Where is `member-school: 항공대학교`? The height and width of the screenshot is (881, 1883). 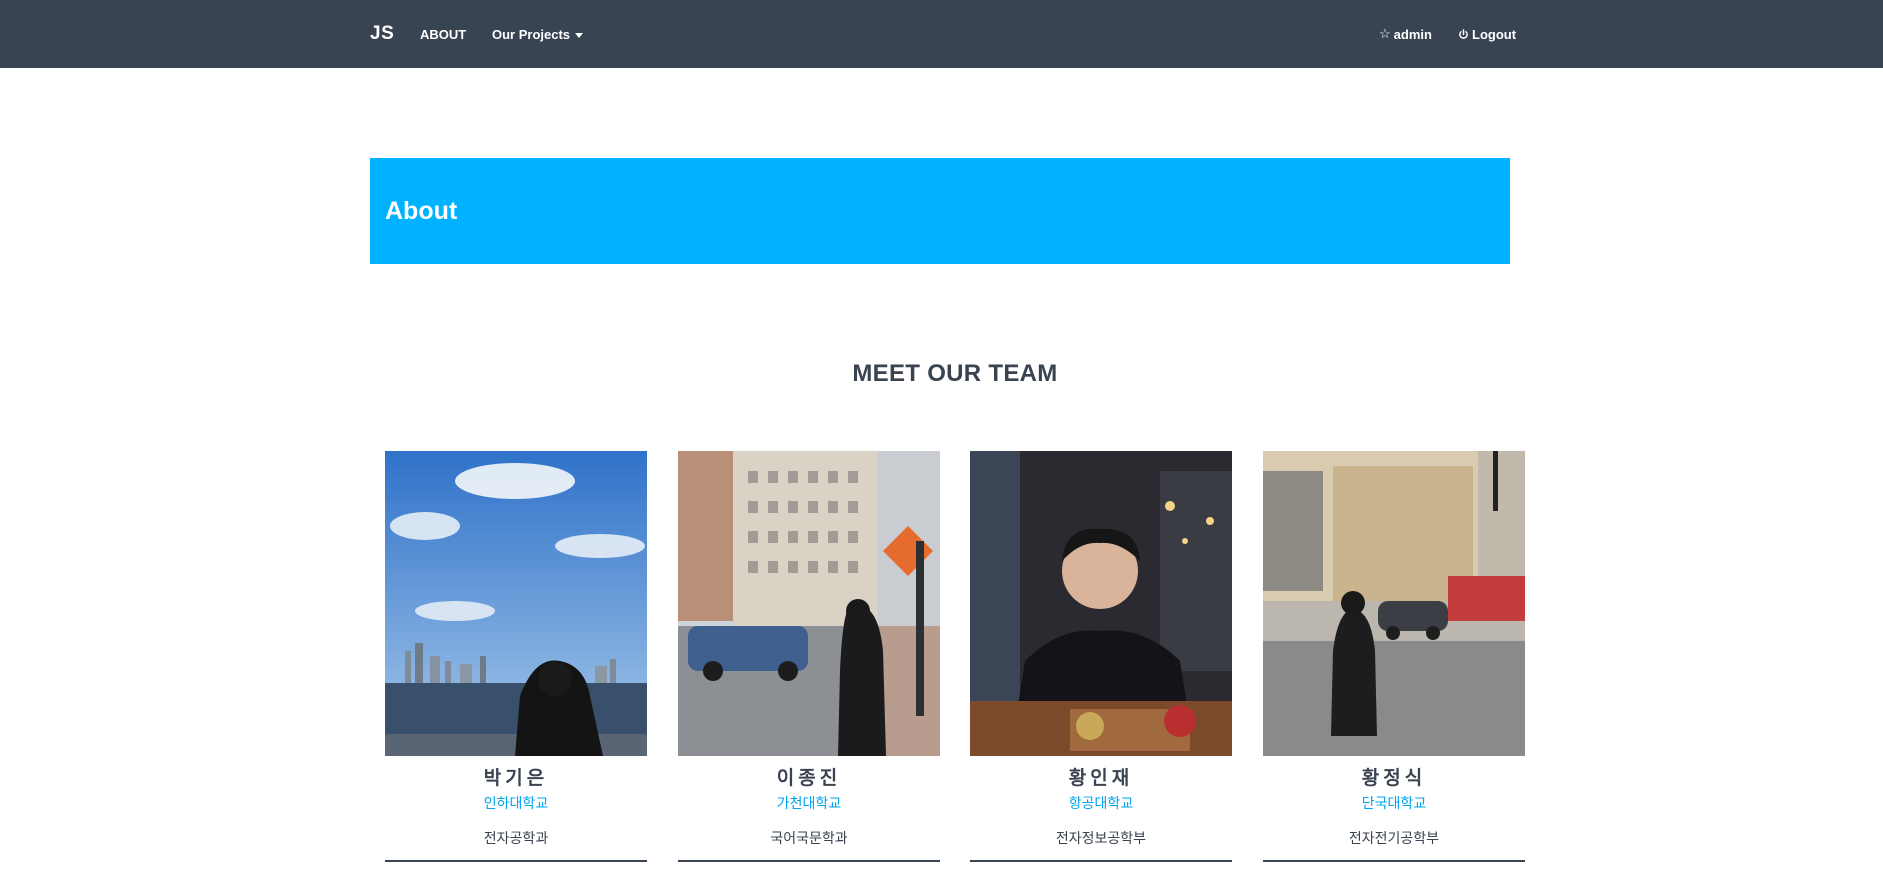 member-school: 항공대학교 is located at coordinates (1101, 803).